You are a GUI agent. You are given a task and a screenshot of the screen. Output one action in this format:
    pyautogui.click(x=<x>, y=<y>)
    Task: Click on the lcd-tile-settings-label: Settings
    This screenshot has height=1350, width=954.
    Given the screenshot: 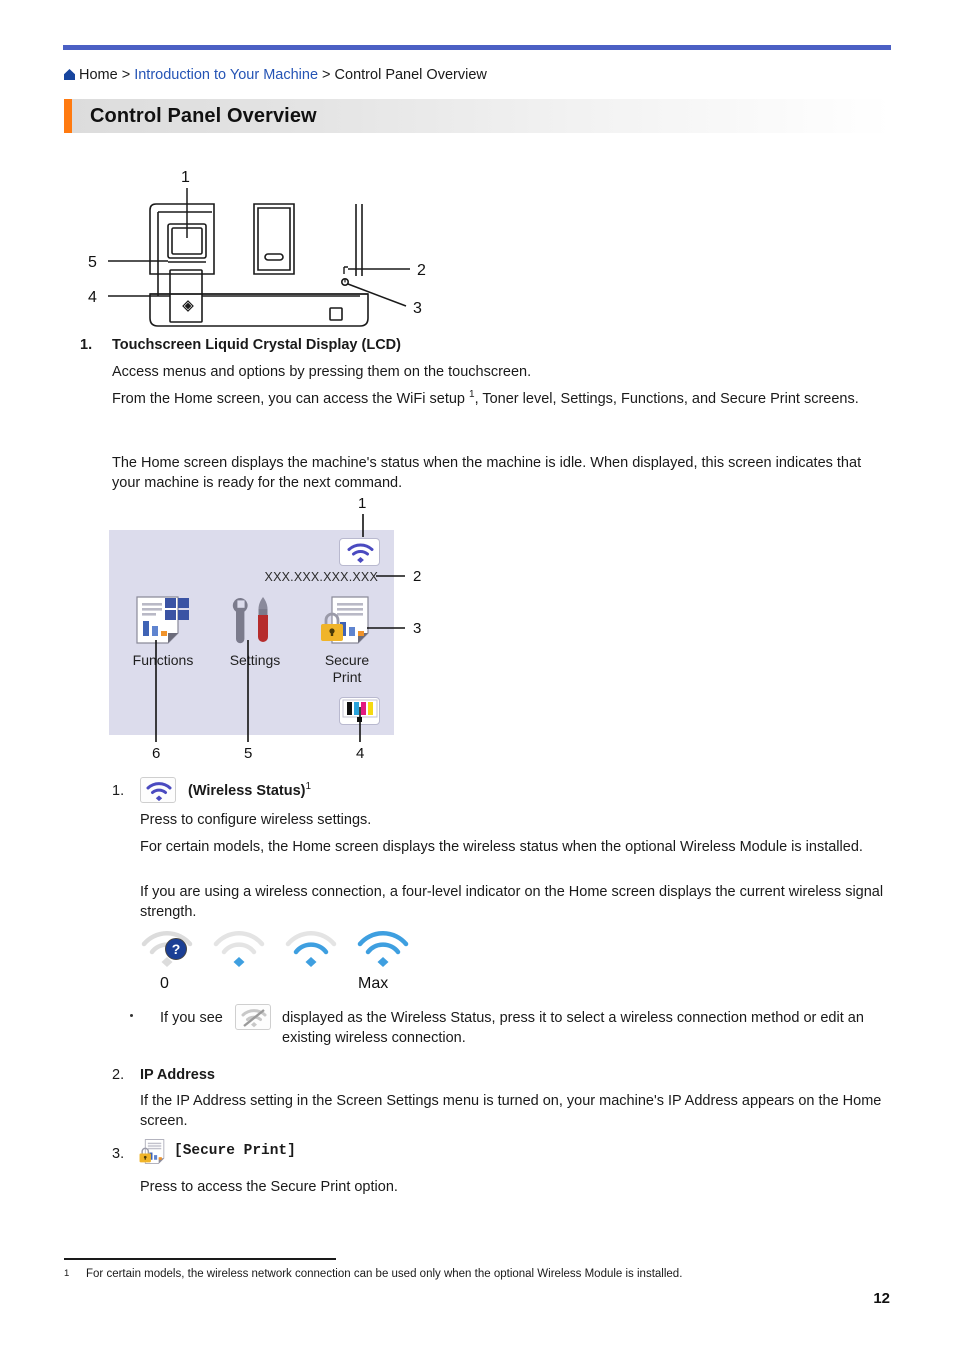 What is the action you would take?
    pyautogui.click(x=255, y=660)
    